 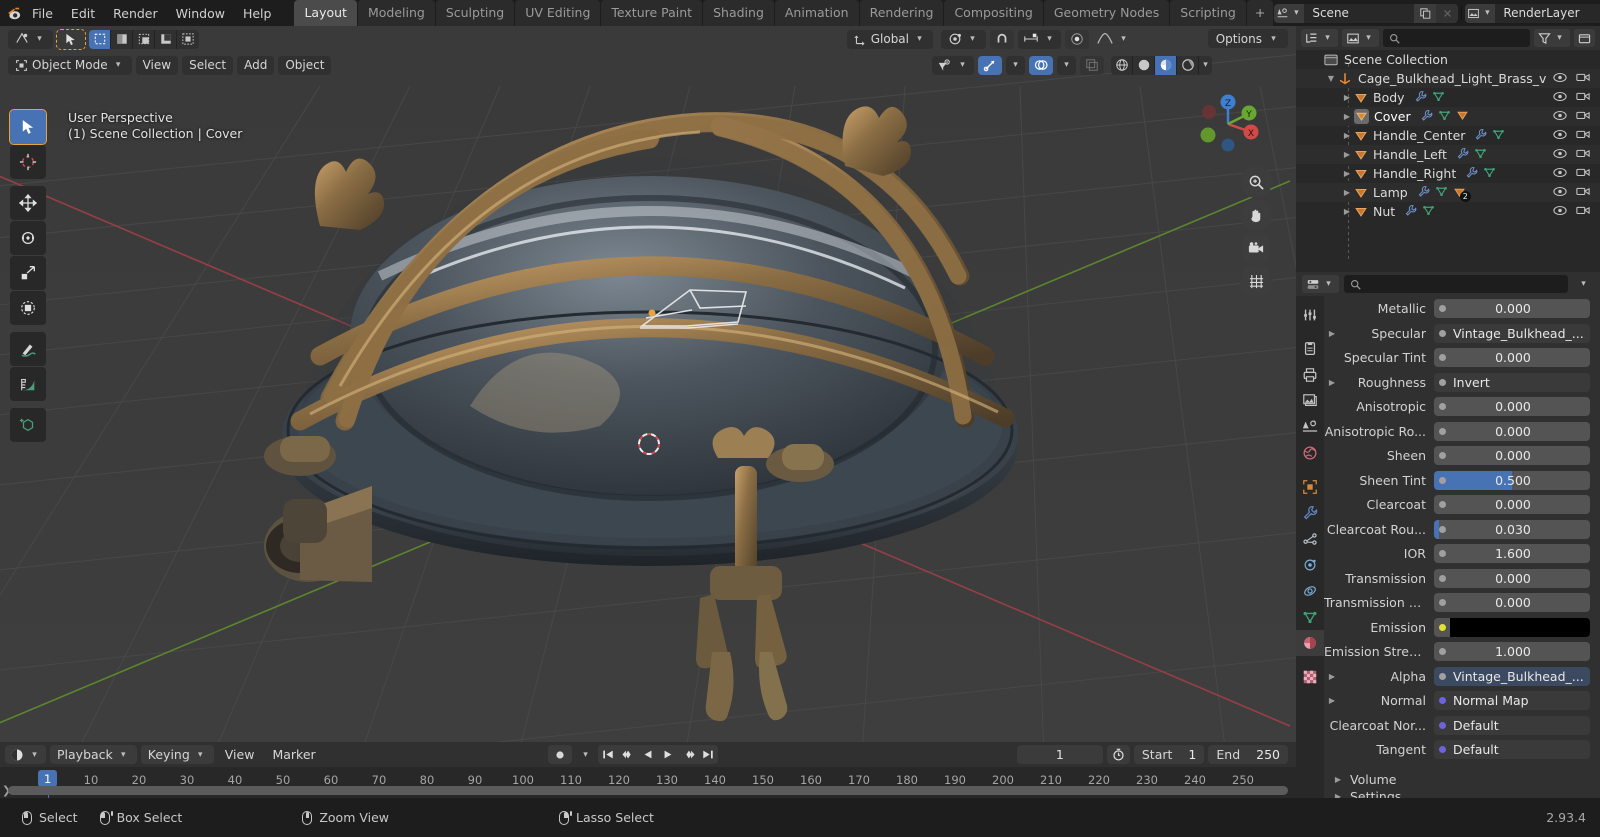 I want to click on viewport-menu-add: Add, so click(x=256, y=65).